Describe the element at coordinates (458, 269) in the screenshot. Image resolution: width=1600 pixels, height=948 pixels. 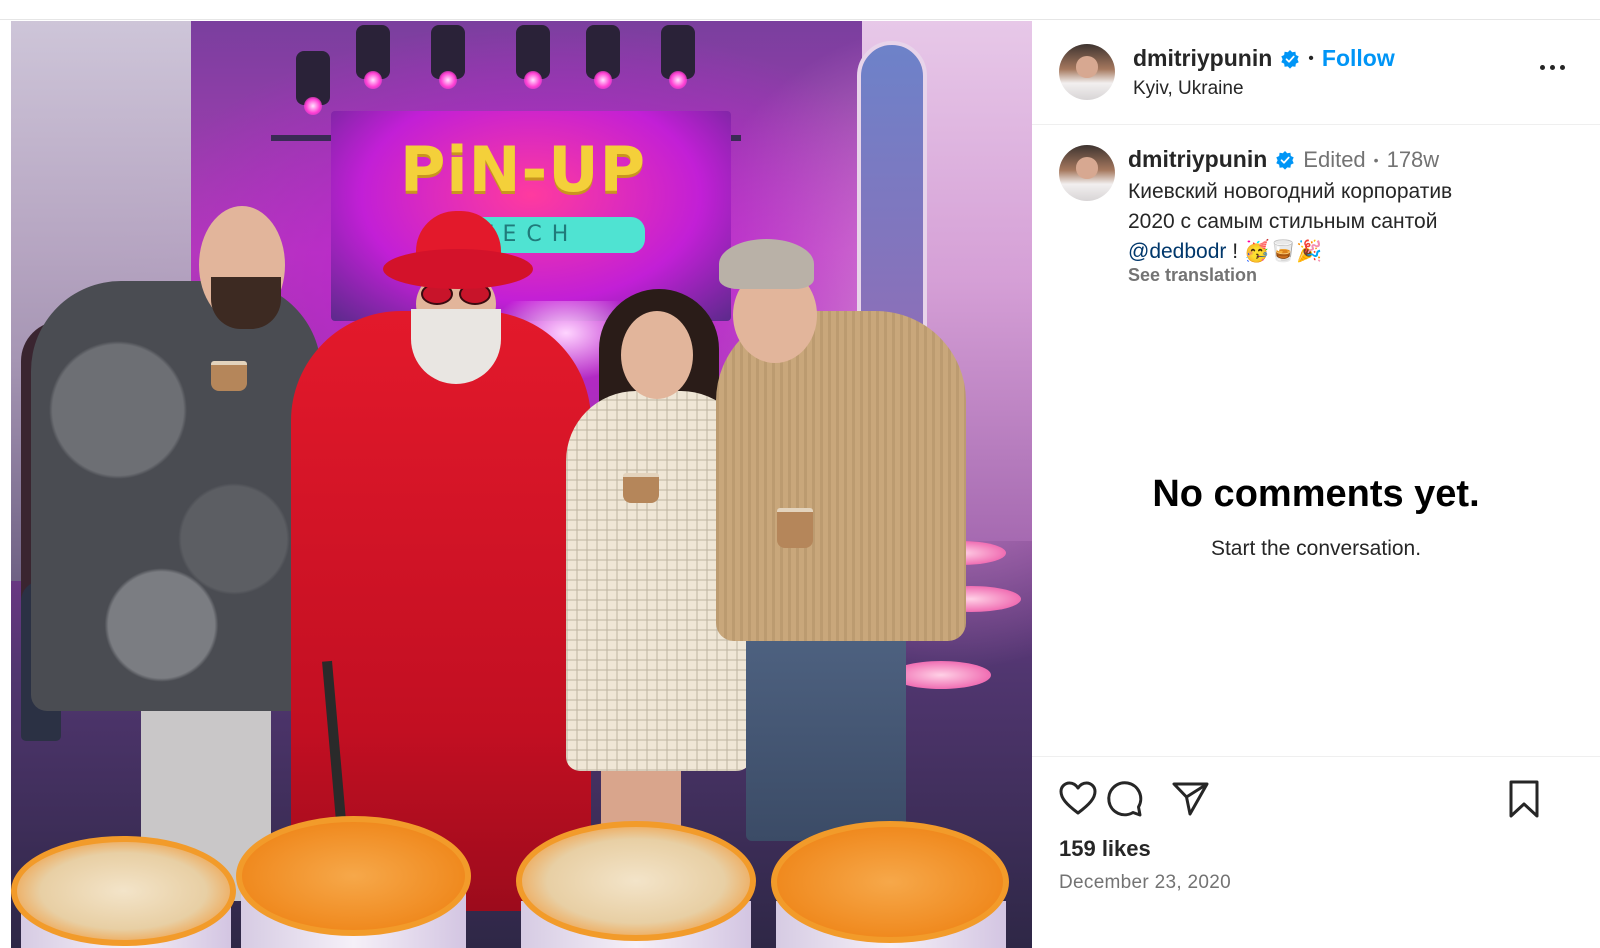
I see `photo-person-2-hat-brim` at that location.